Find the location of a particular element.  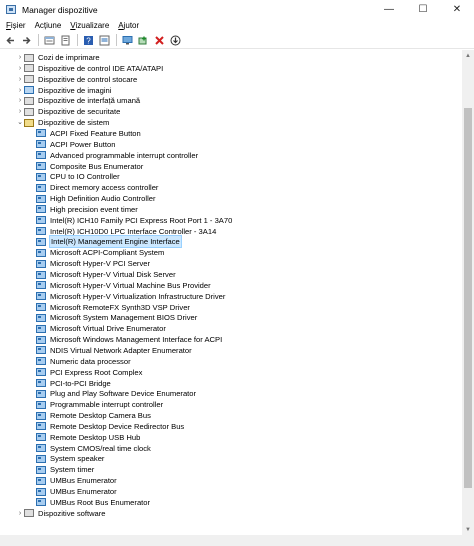

help-button: ? is located at coordinates (88, 40).